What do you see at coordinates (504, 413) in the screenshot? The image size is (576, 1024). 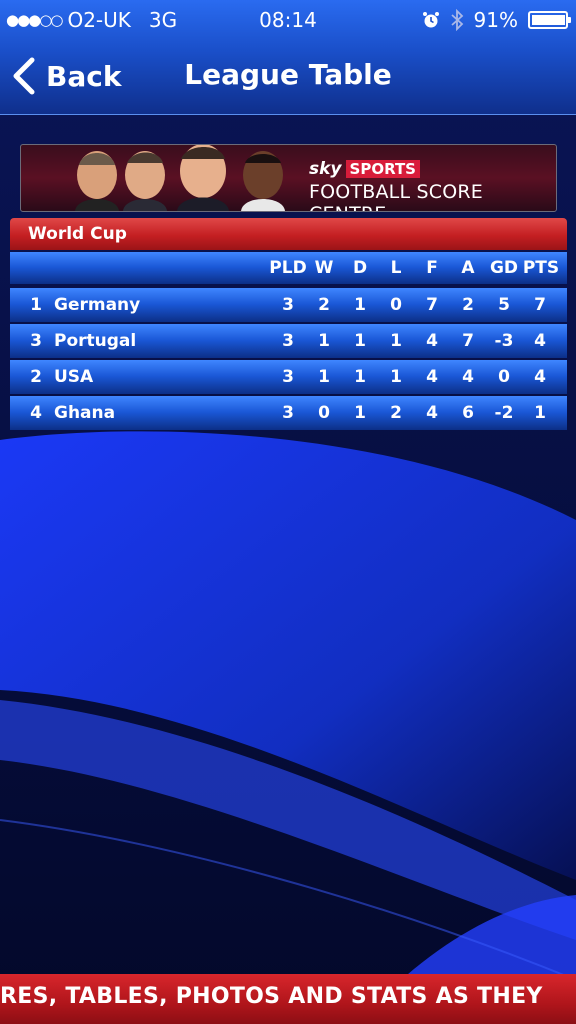 I see `stat-gd: -2` at bounding box center [504, 413].